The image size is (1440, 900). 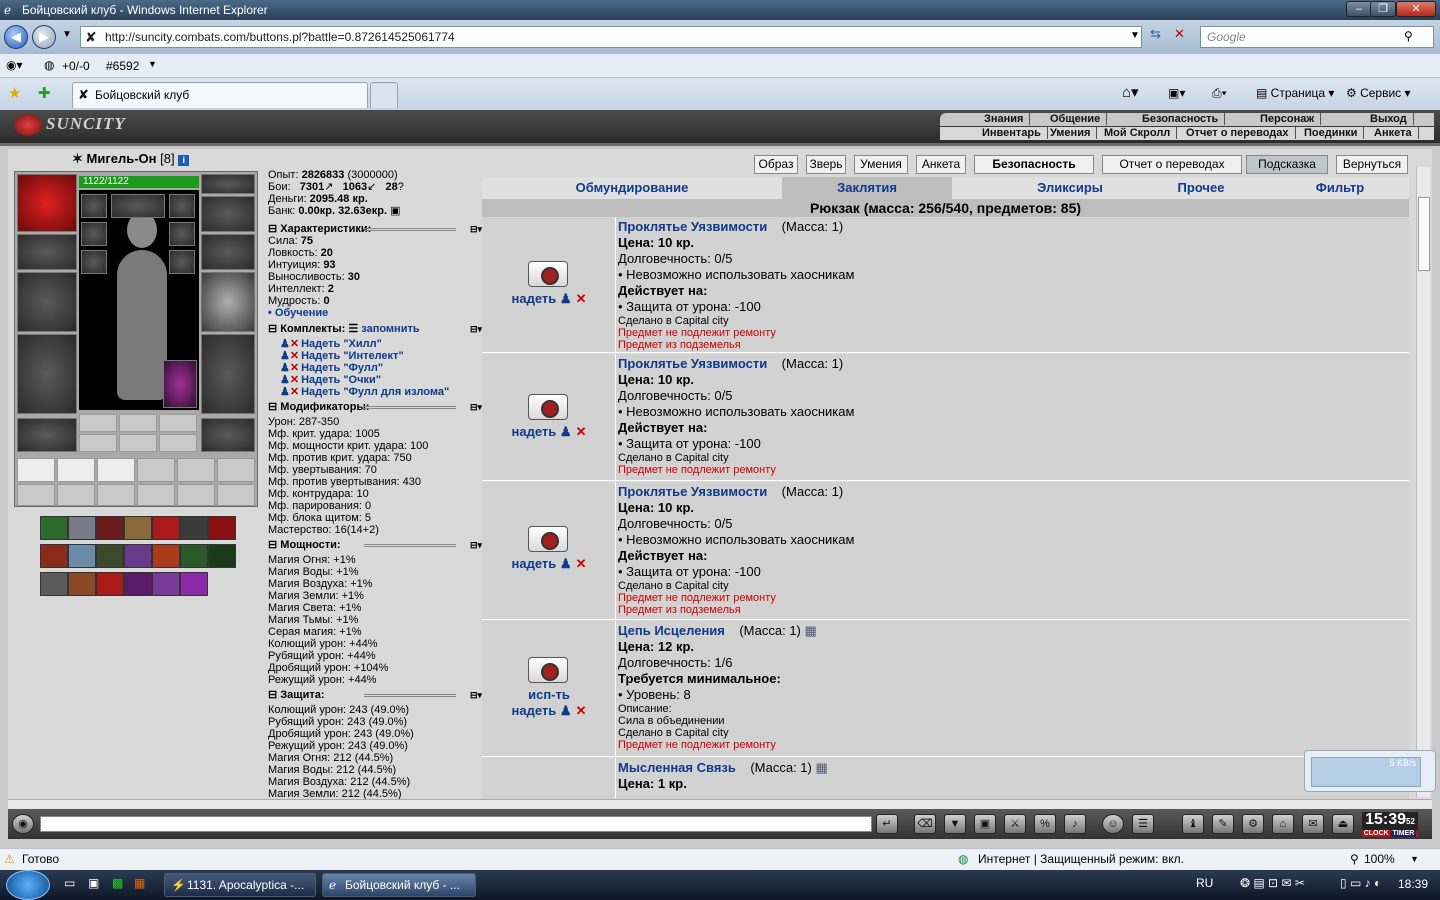 What do you see at coordinates (47, 374) in the screenshot?
I see `armor-slot` at bounding box center [47, 374].